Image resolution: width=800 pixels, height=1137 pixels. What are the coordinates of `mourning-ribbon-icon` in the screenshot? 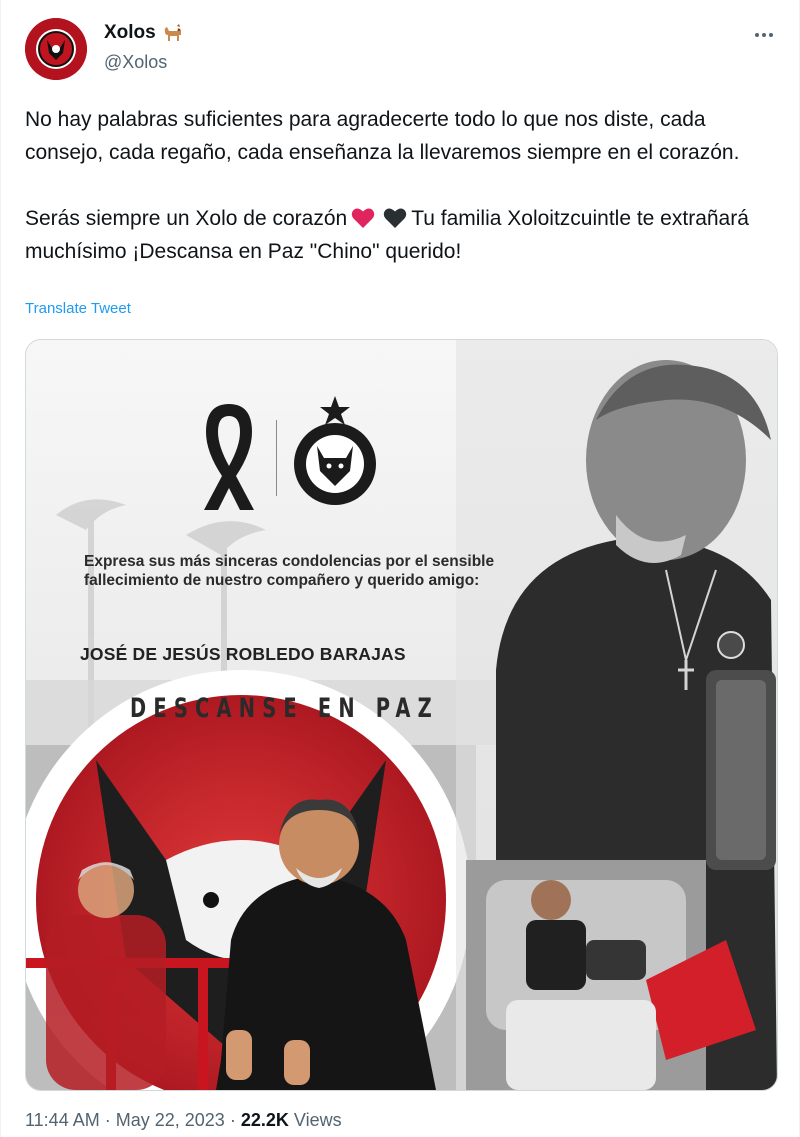 It's located at (229, 457).